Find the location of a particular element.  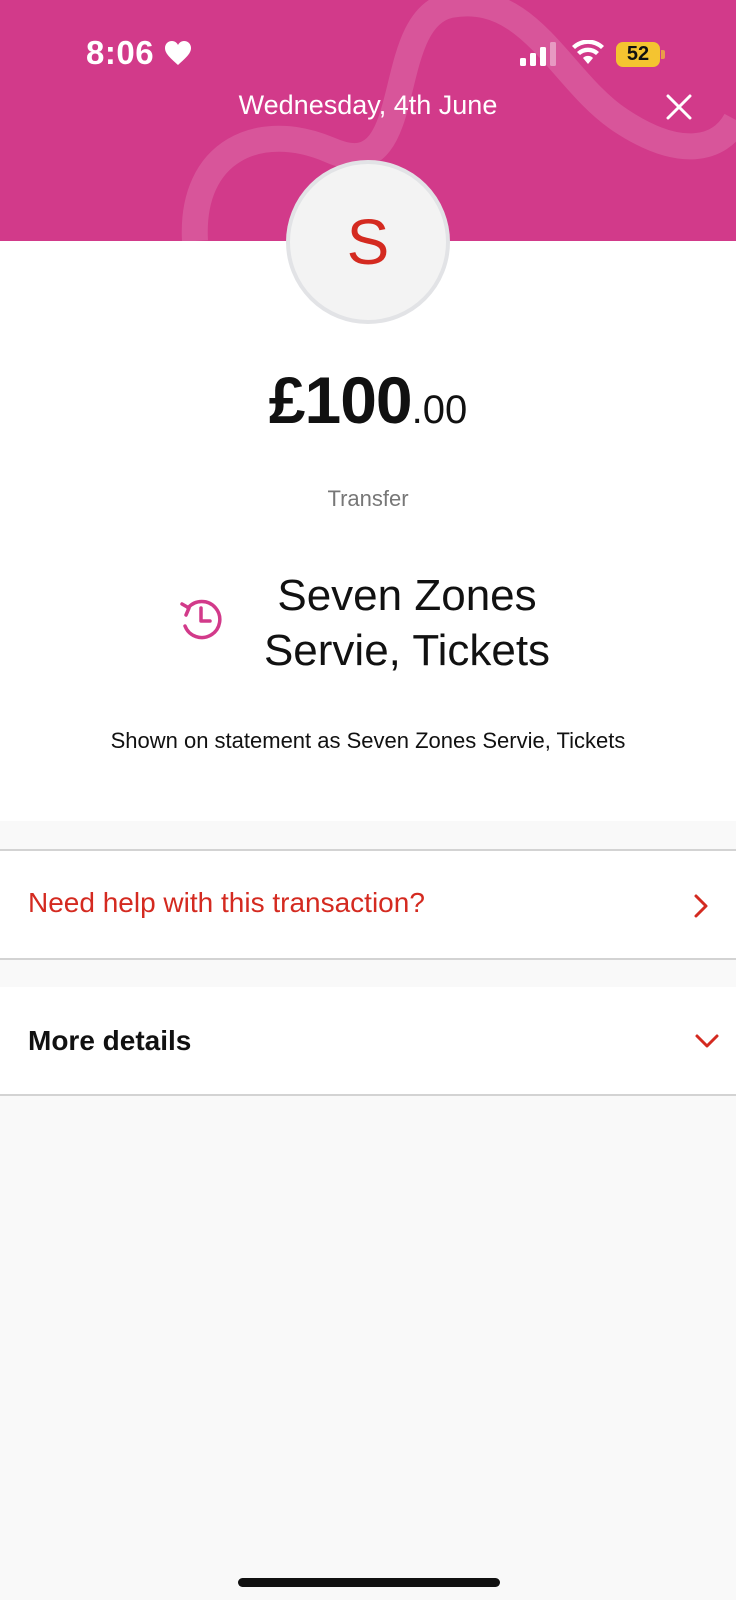

transaction-type: Transfer is located at coordinates (368, 498).